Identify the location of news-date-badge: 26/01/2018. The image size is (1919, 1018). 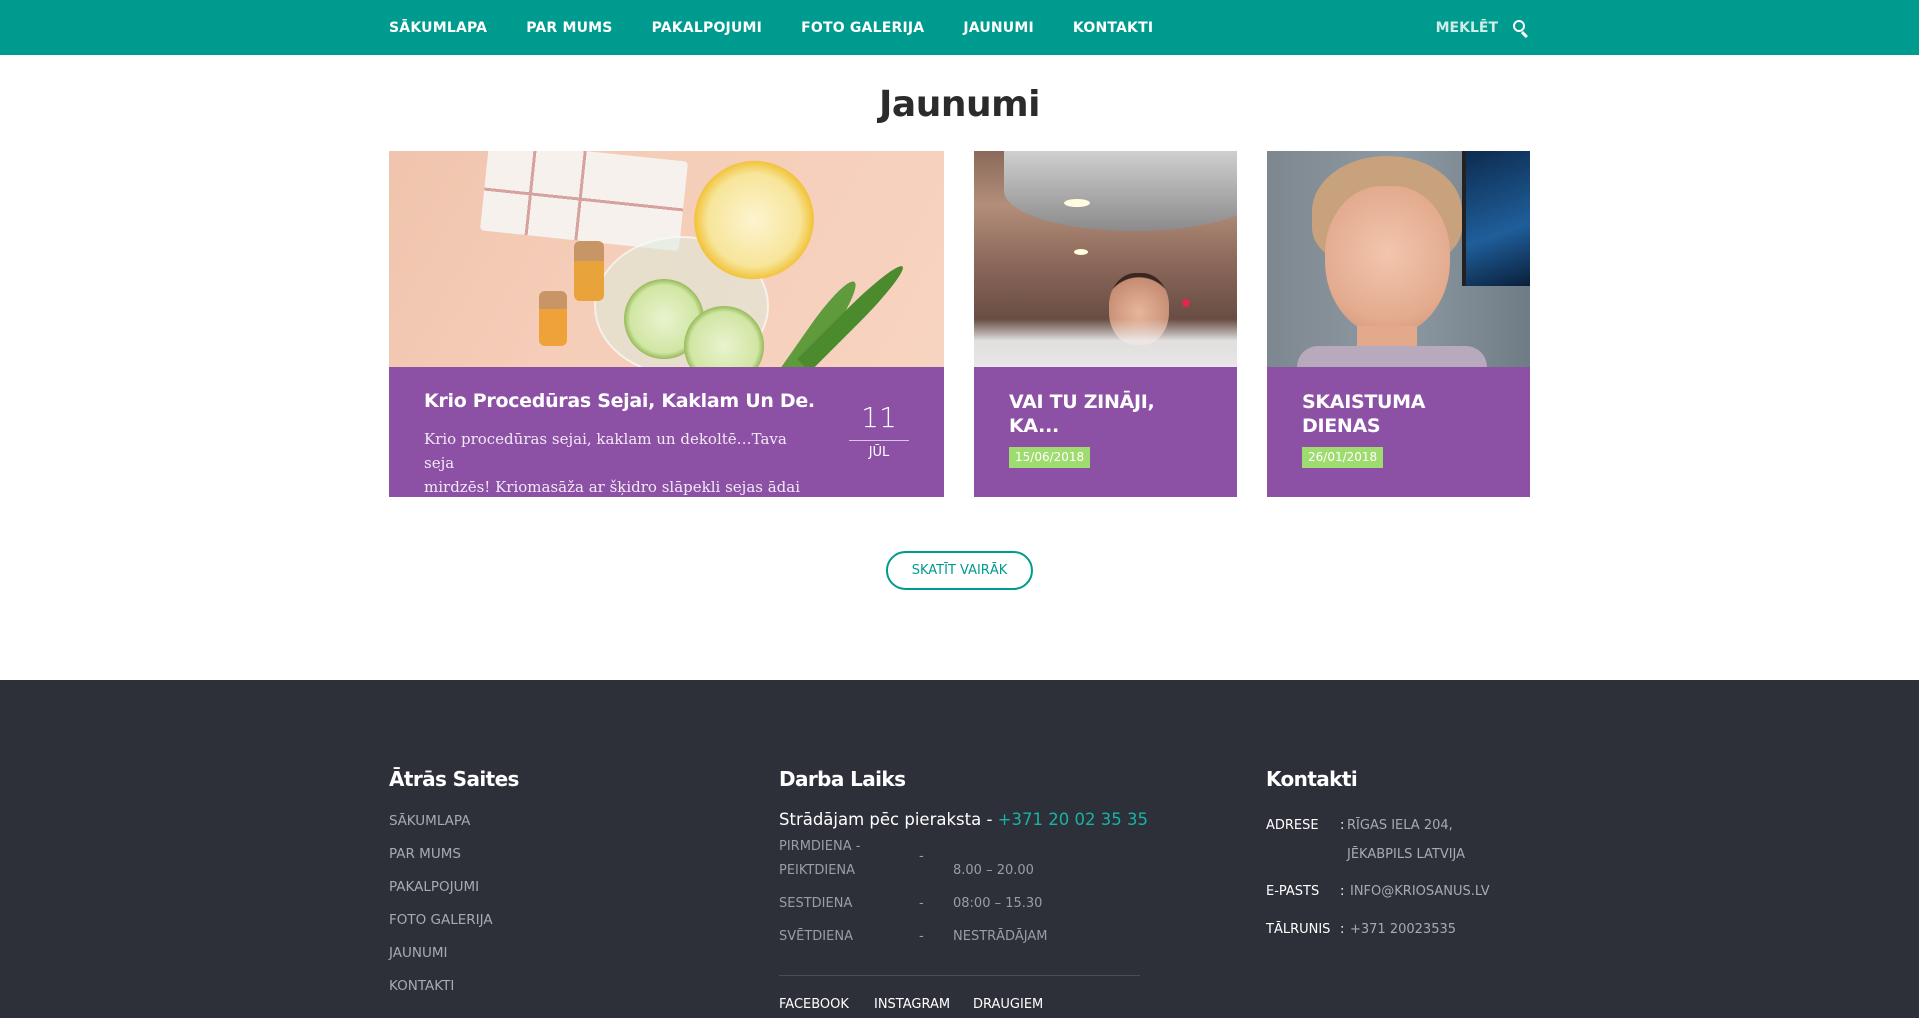
(1343, 457).